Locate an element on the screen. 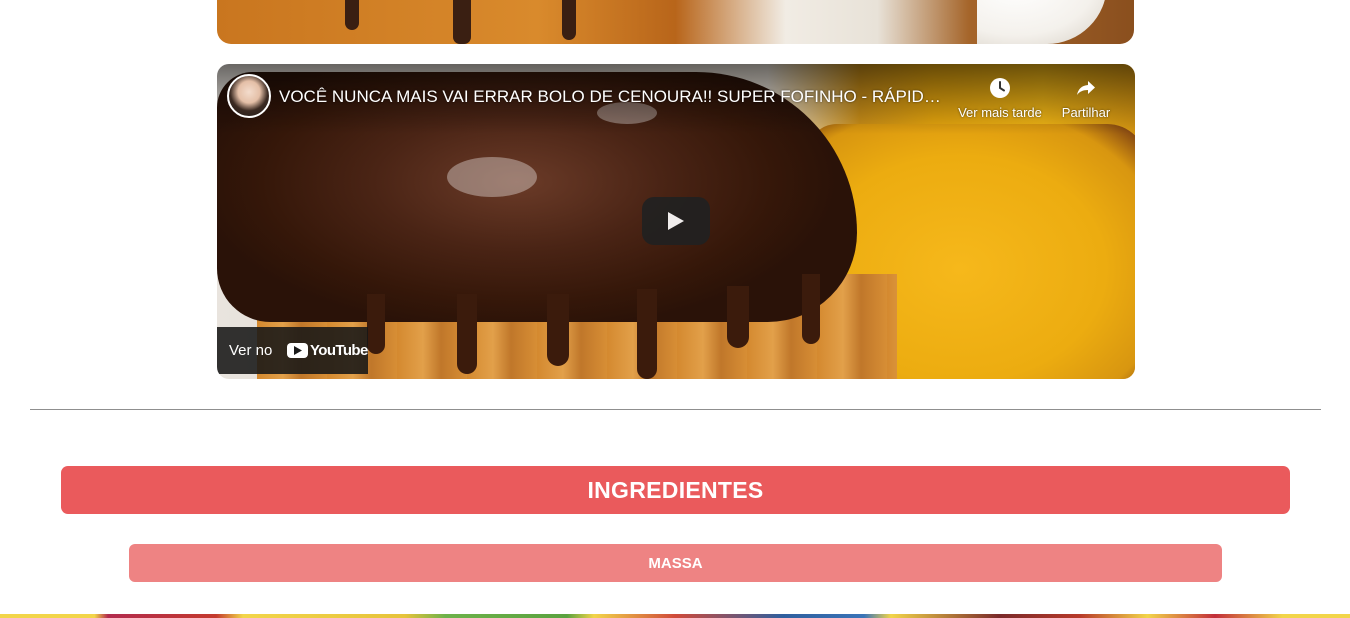 Image resolution: width=1350 pixels, height=618 pixels. footer-decoration is located at coordinates (675, 616).